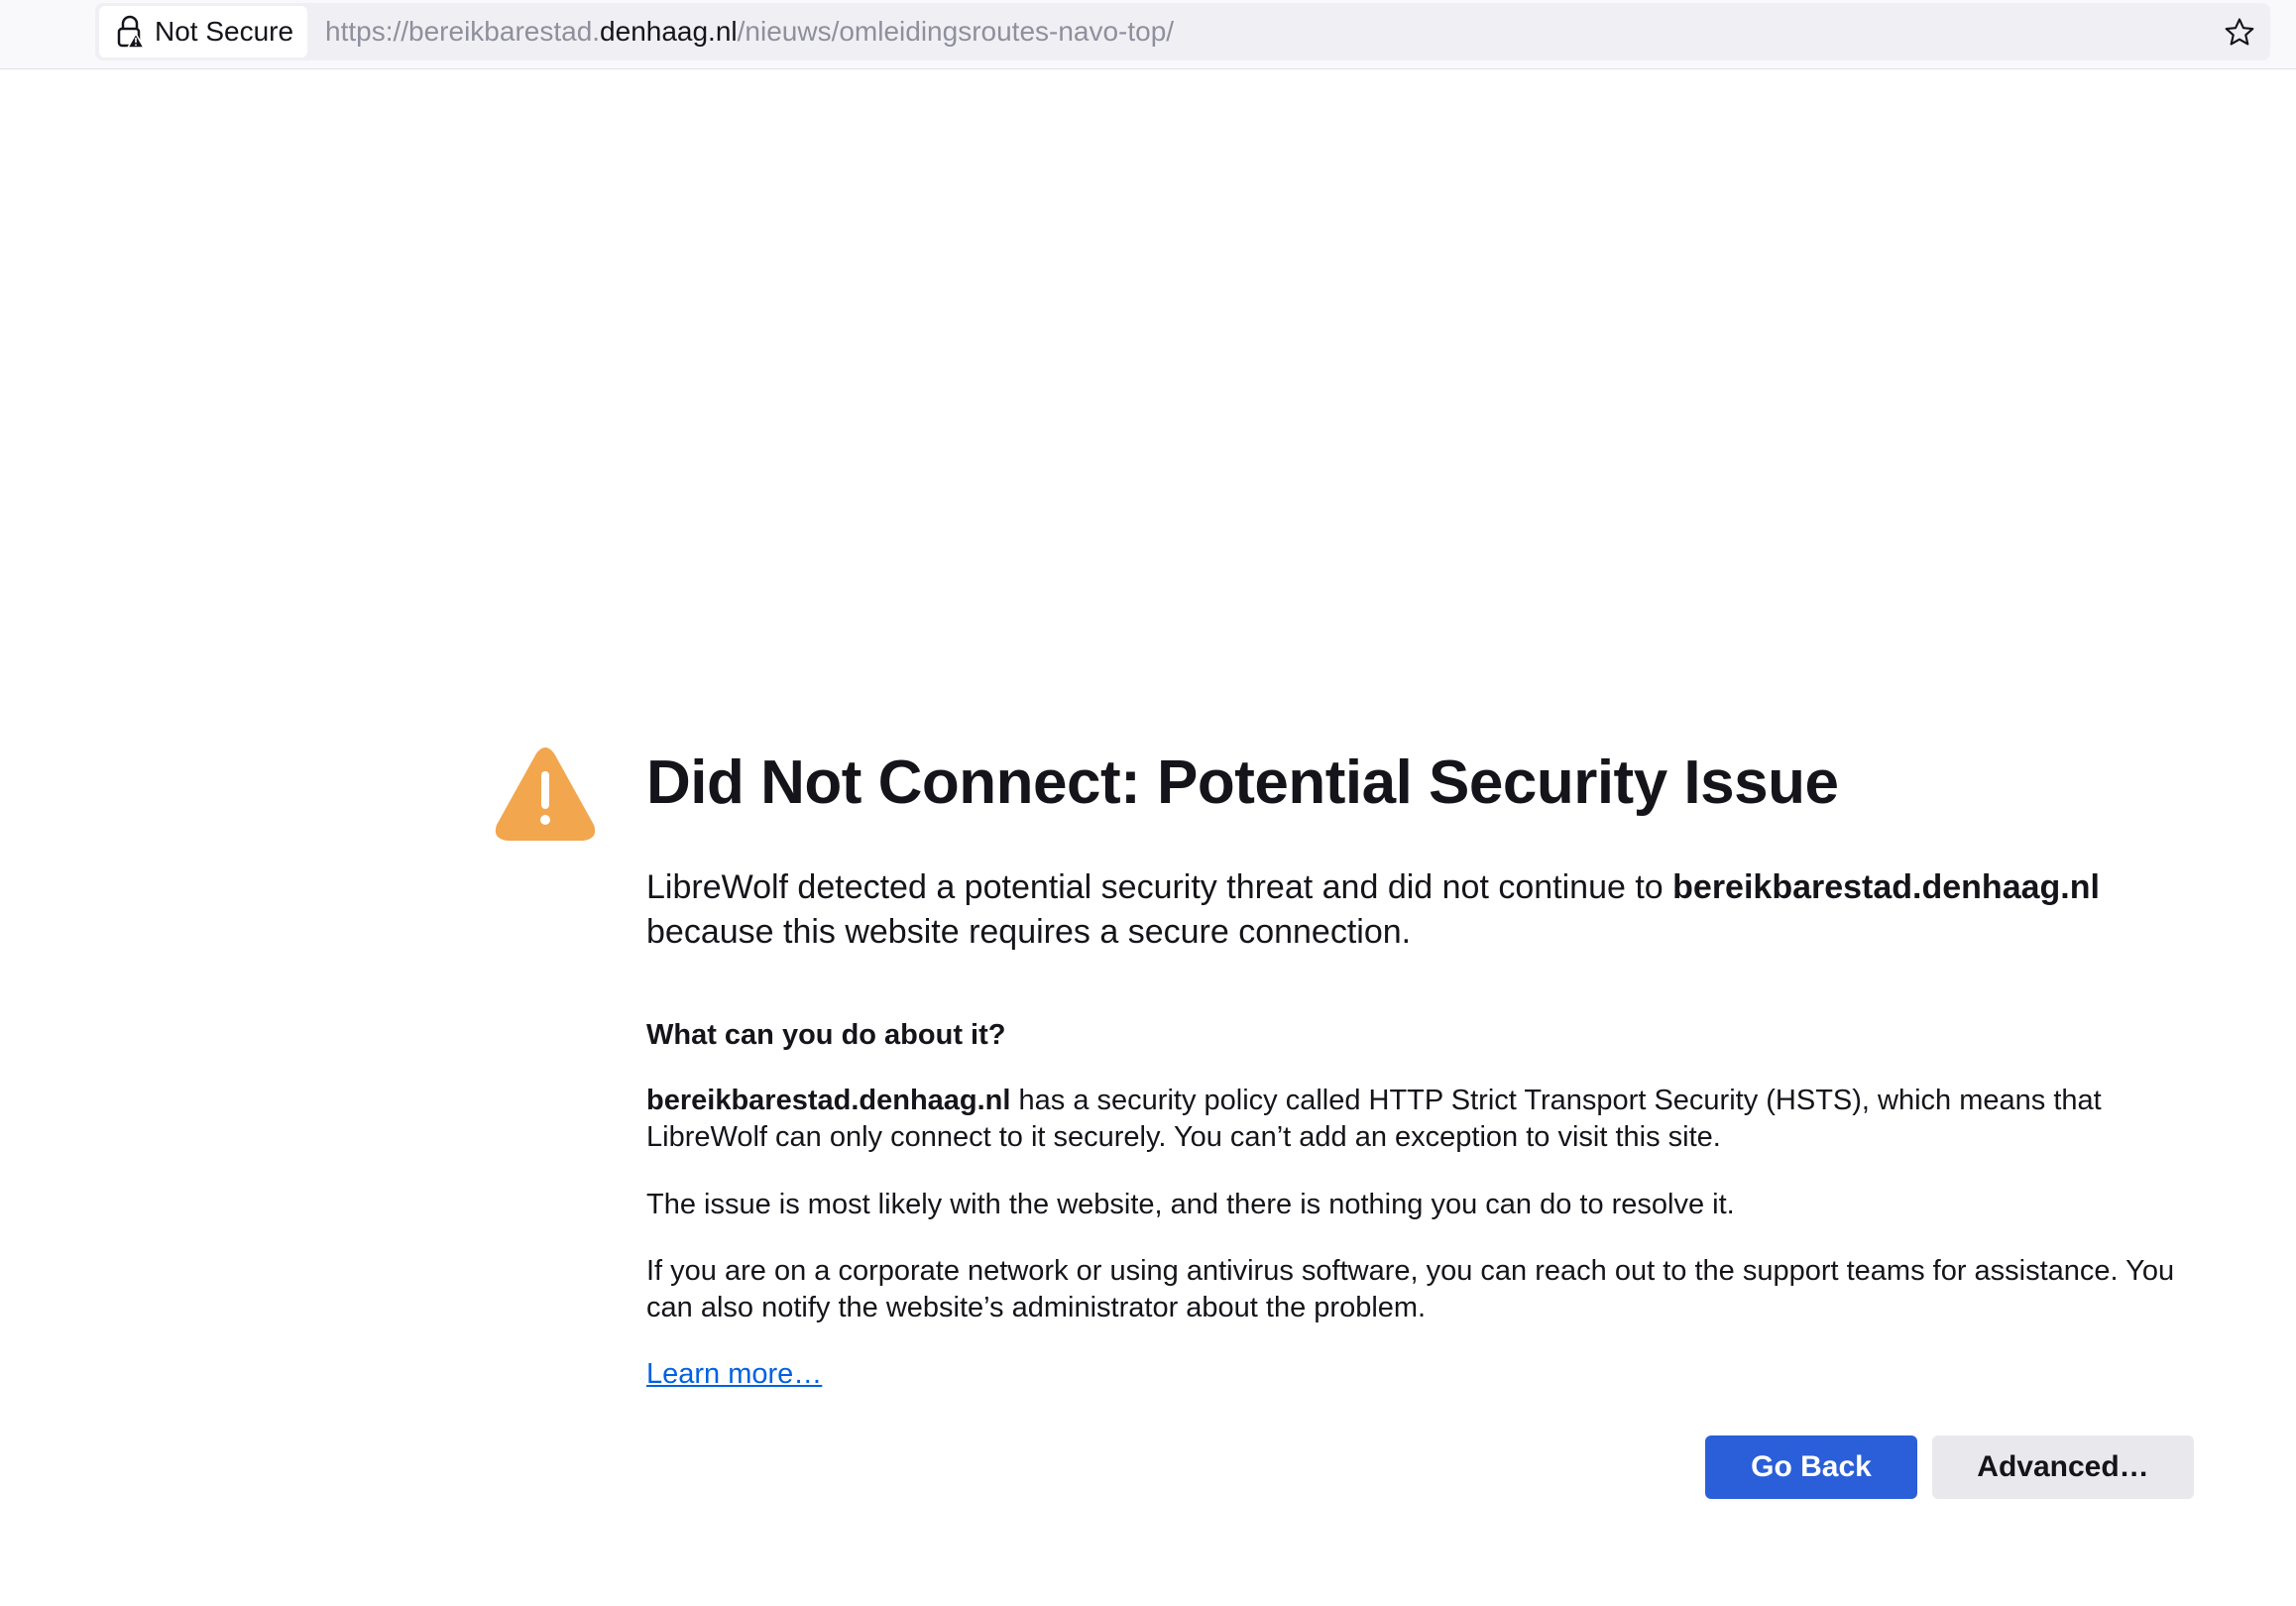 This screenshot has height=1606, width=2296. What do you see at coordinates (829, 1100) in the screenshot?
I see `hsts-host: bereikbarestad.denhaag.nl` at bounding box center [829, 1100].